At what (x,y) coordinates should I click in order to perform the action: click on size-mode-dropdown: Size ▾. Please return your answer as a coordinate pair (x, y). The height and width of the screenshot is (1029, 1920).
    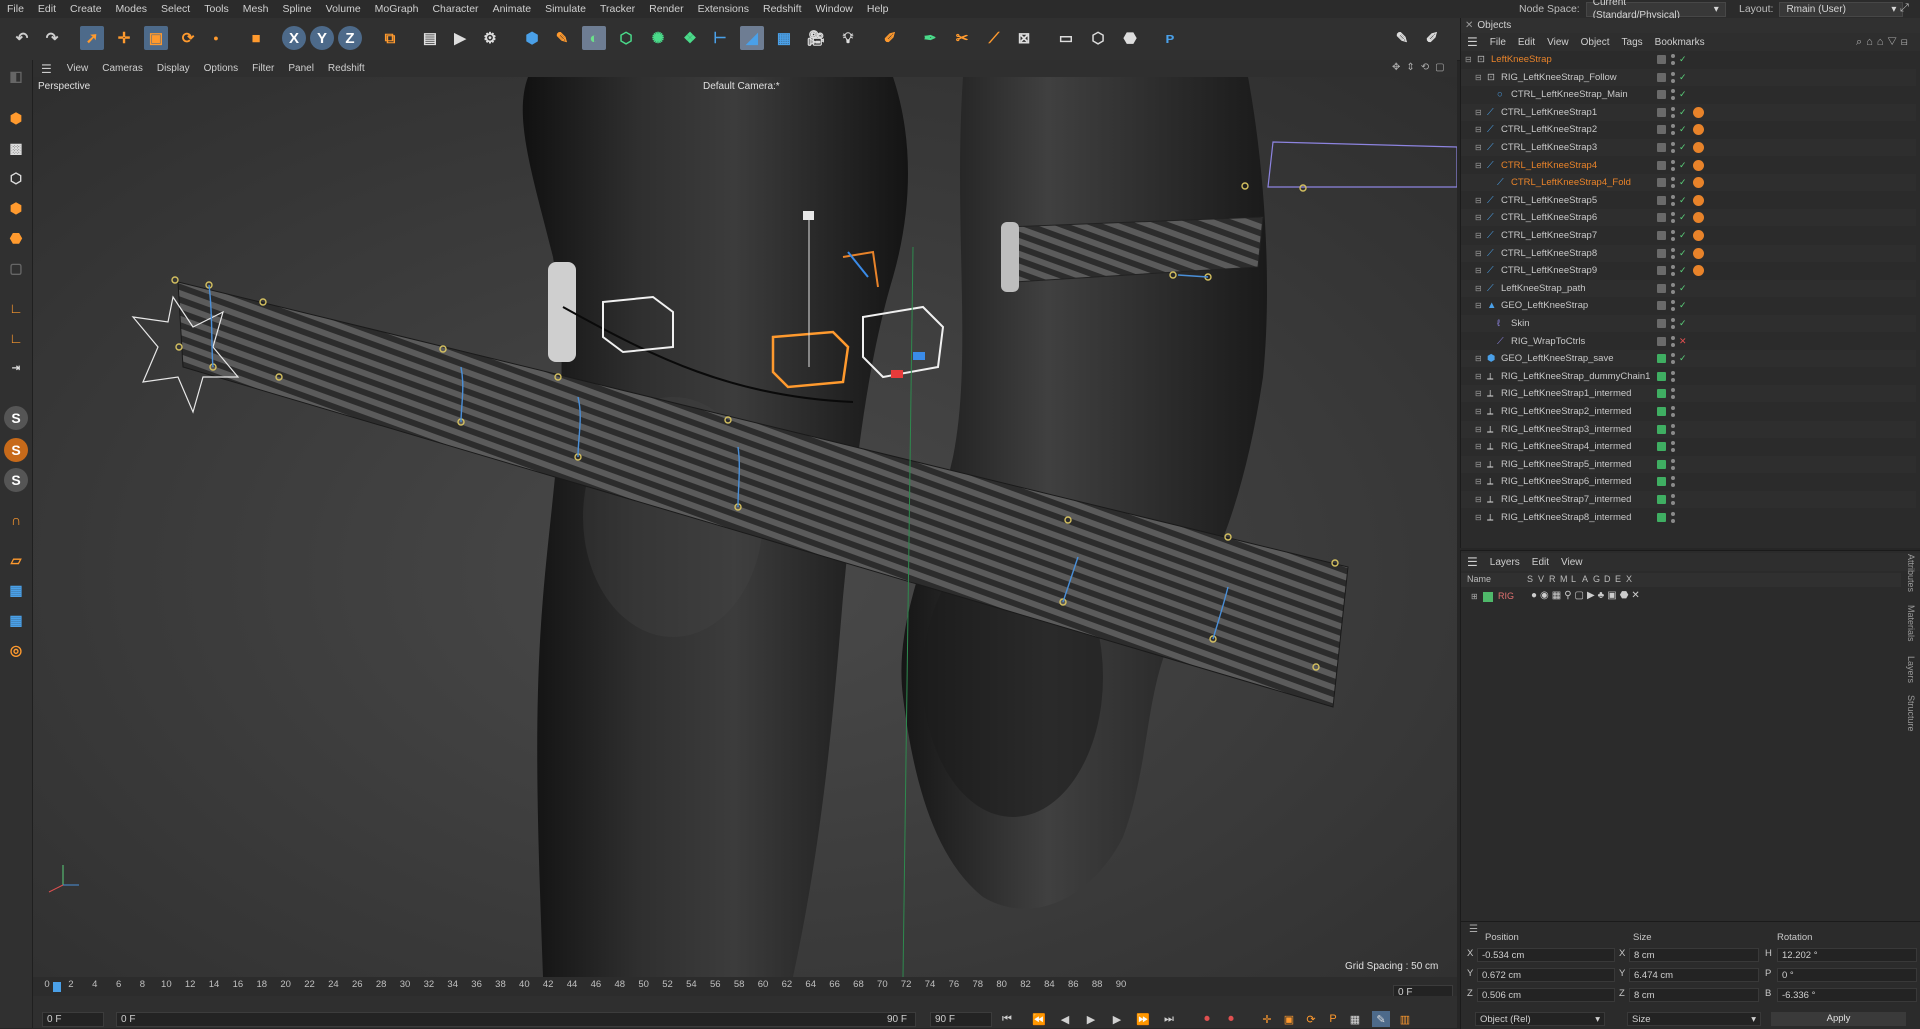
    Looking at the image, I should click on (1694, 1019).